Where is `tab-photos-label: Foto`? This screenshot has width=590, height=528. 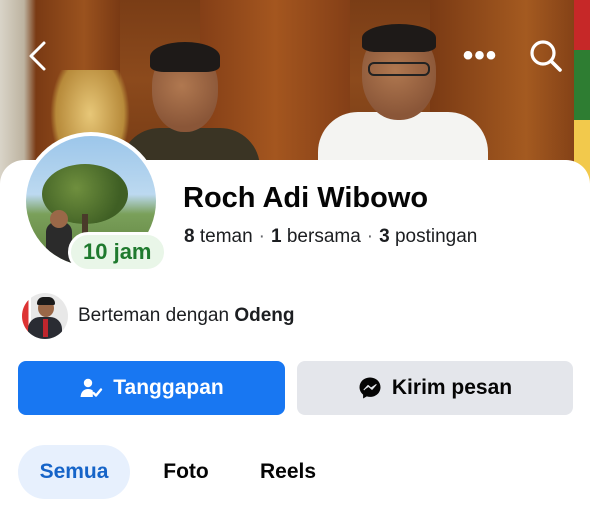 tab-photos-label: Foto is located at coordinates (186, 471).